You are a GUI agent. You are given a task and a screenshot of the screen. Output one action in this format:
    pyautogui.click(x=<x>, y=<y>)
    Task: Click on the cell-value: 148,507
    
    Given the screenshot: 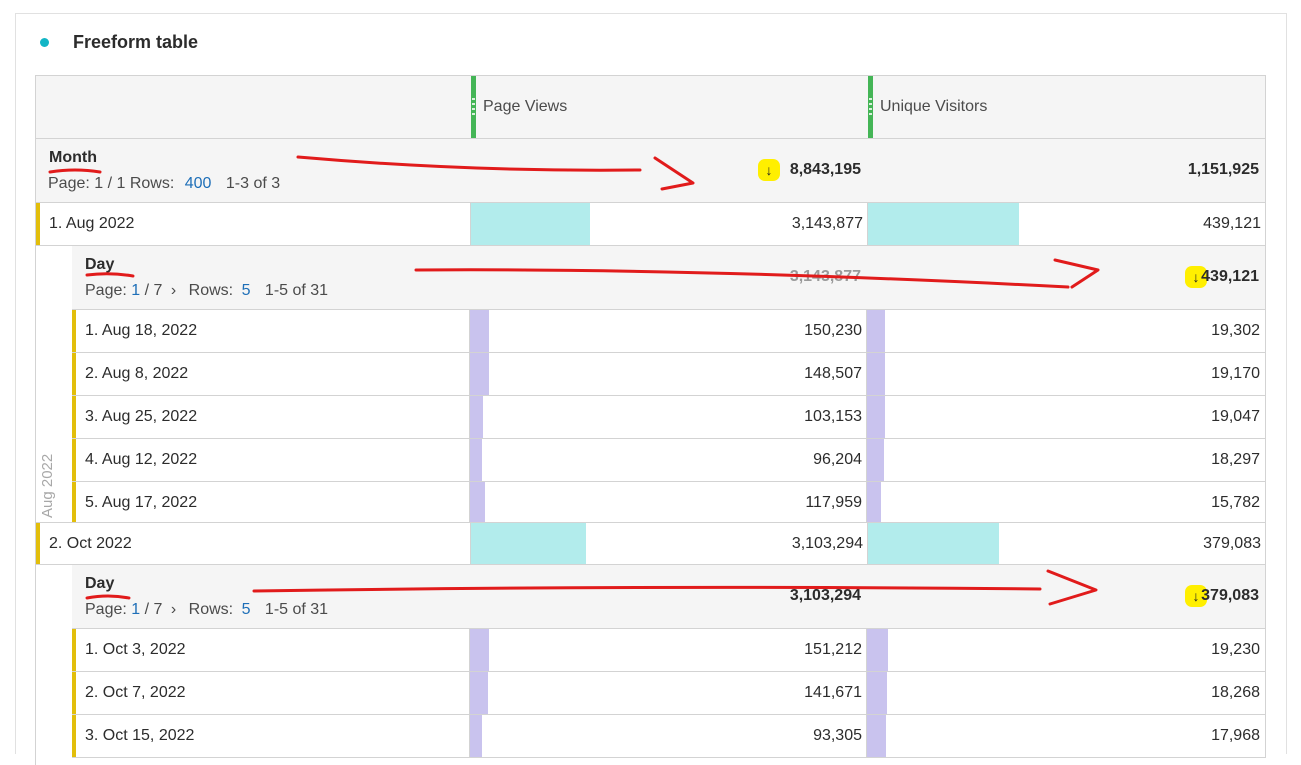 What is the action you would take?
    pyautogui.click(x=833, y=373)
    